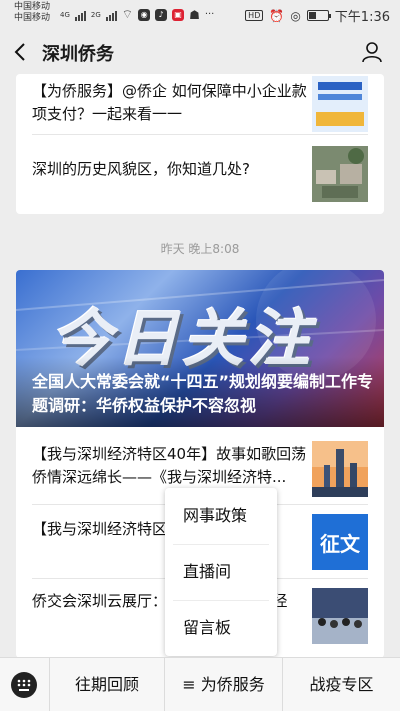 Image resolution: width=400 pixels, height=711 pixels. I want to click on app-notify-icon: ▣, so click(178, 14).